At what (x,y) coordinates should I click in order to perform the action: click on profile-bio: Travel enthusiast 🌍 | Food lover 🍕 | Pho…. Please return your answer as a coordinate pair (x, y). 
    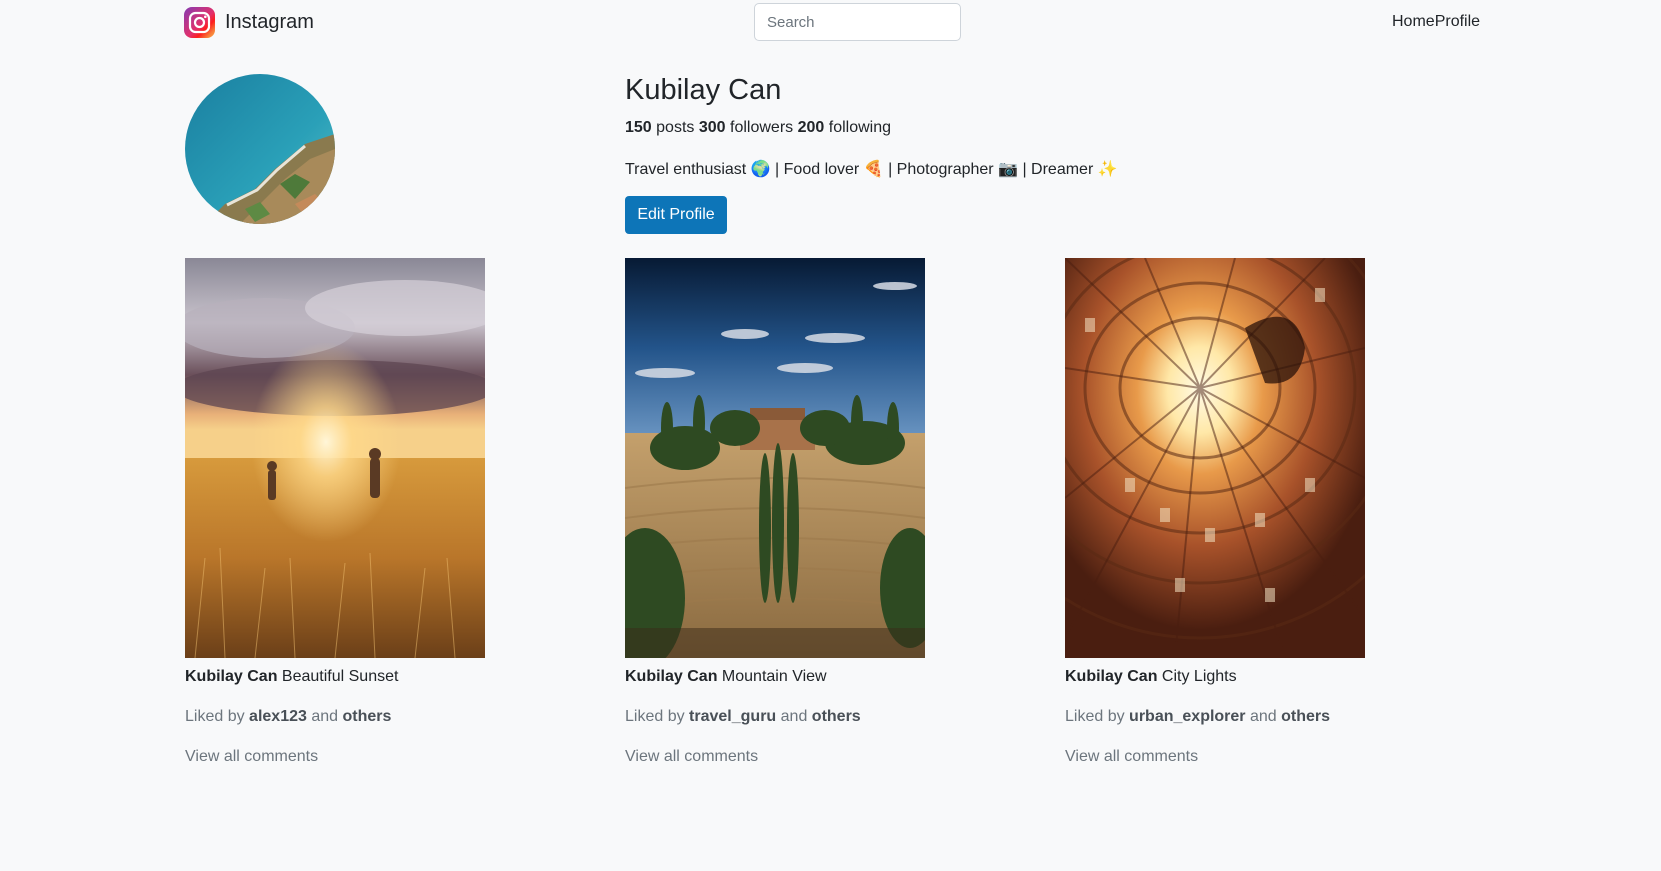
    Looking at the image, I should click on (871, 169).